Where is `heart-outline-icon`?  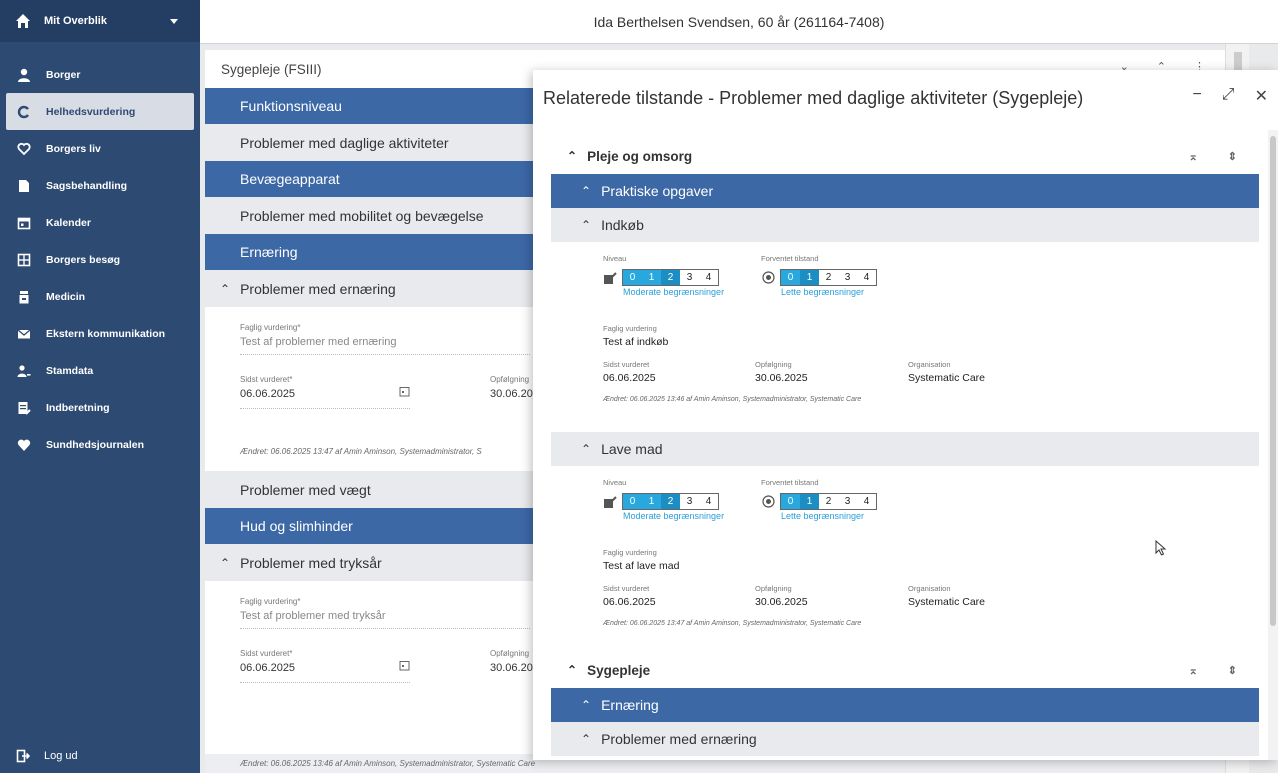
heart-outline-icon is located at coordinates (24, 149).